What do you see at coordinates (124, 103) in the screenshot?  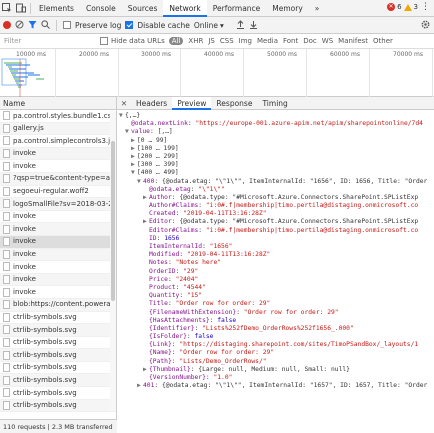 I see `close-icon: ✕` at bounding box center [124, 103].